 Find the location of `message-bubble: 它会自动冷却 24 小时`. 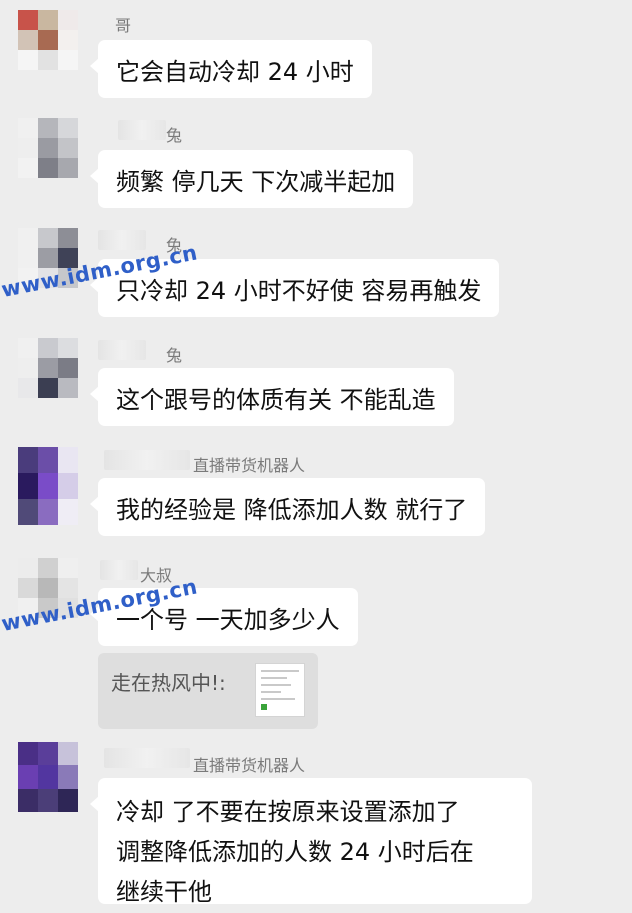

message-bubble: 它会自动冷却 24 小时 is located at coordinates (231, 69).